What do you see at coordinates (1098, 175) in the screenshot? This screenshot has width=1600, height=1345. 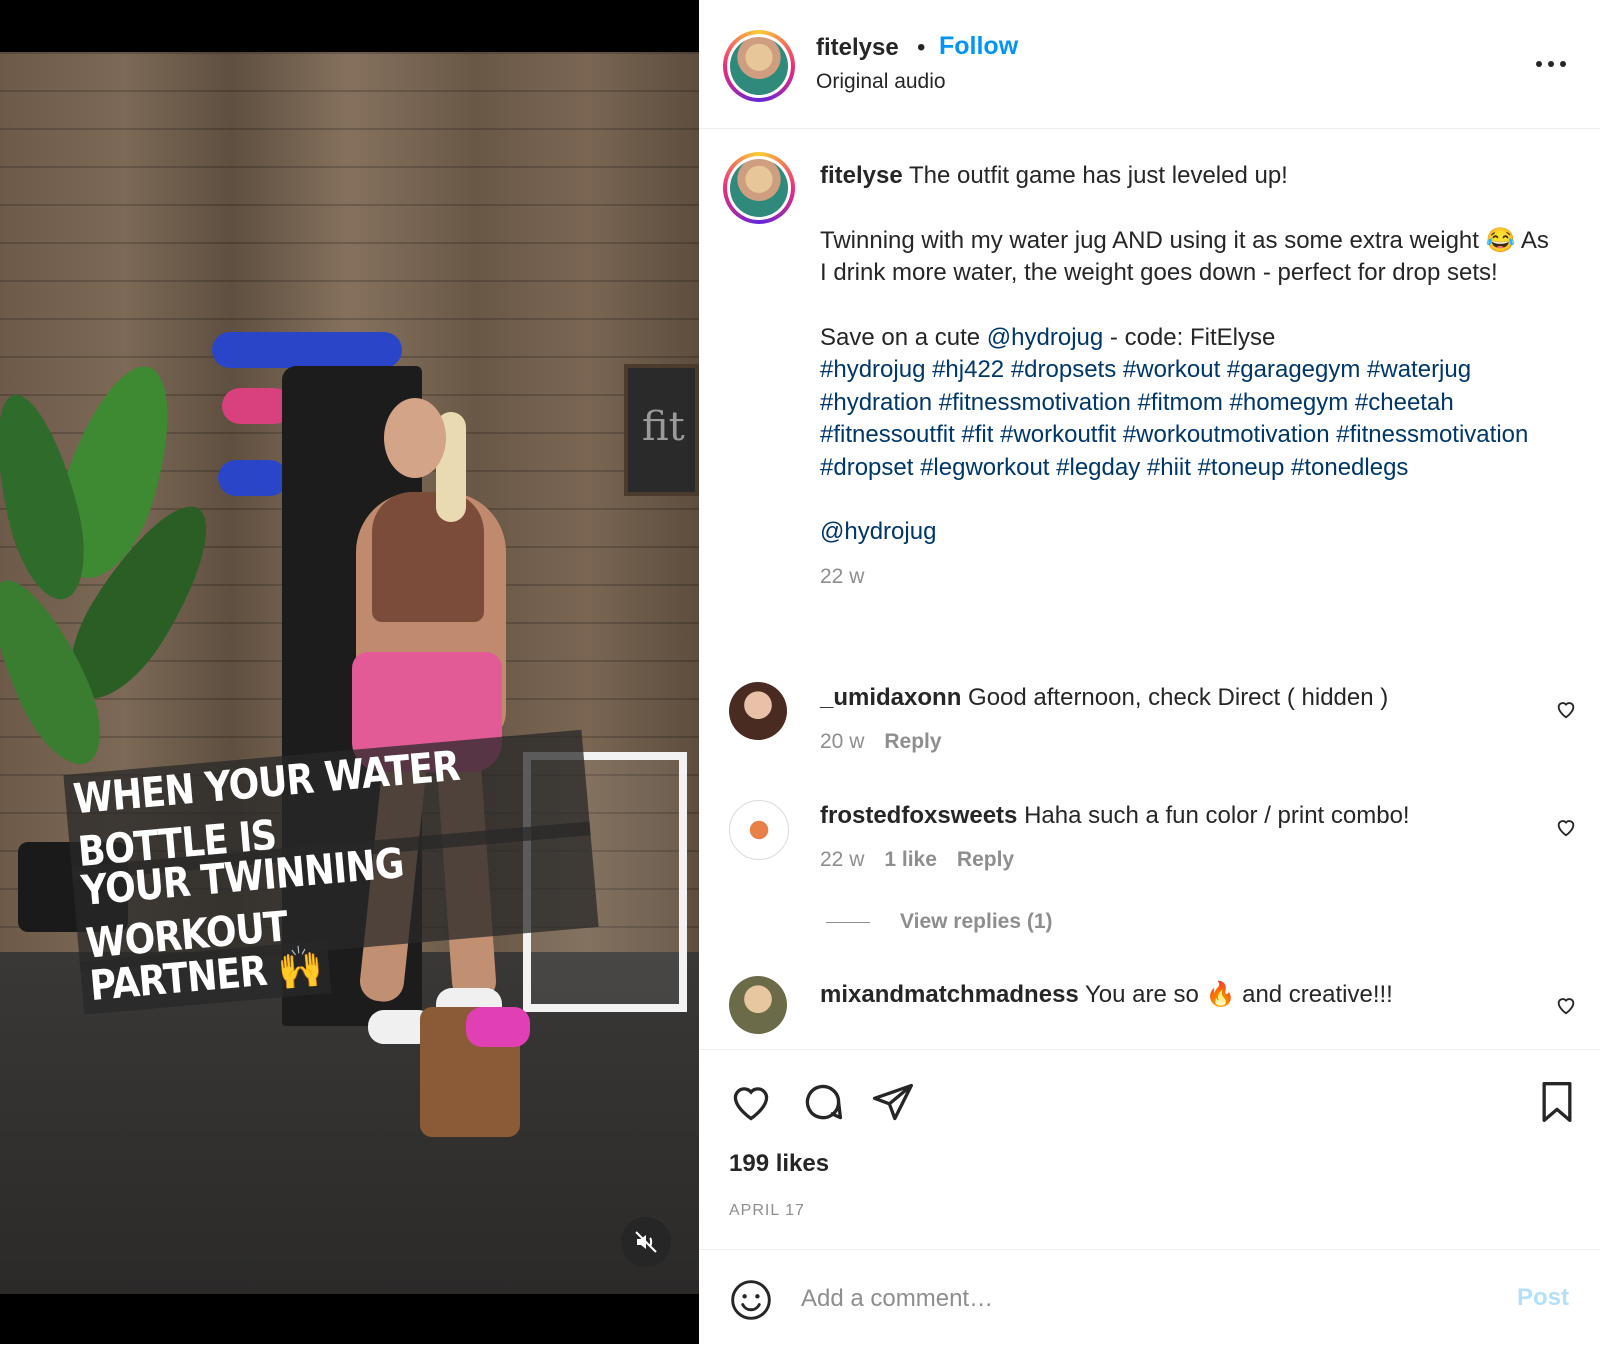 I see `caption-line1: The outfit game has just leveled up!` at bounding box center [1098, 175].